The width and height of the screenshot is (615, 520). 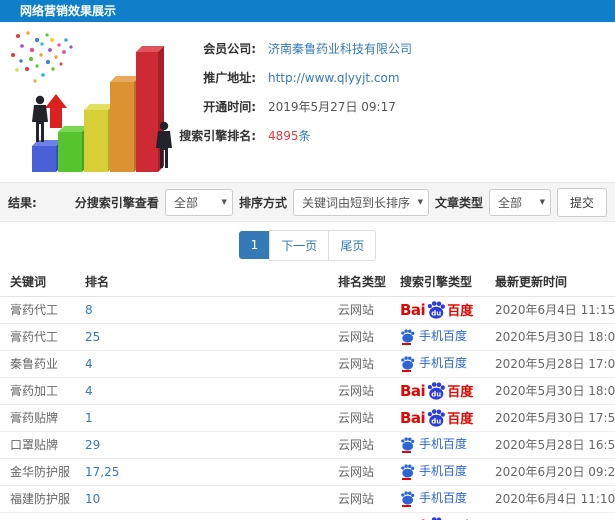 I want to click on rank-cell: 25, so click(x=201, y=337).